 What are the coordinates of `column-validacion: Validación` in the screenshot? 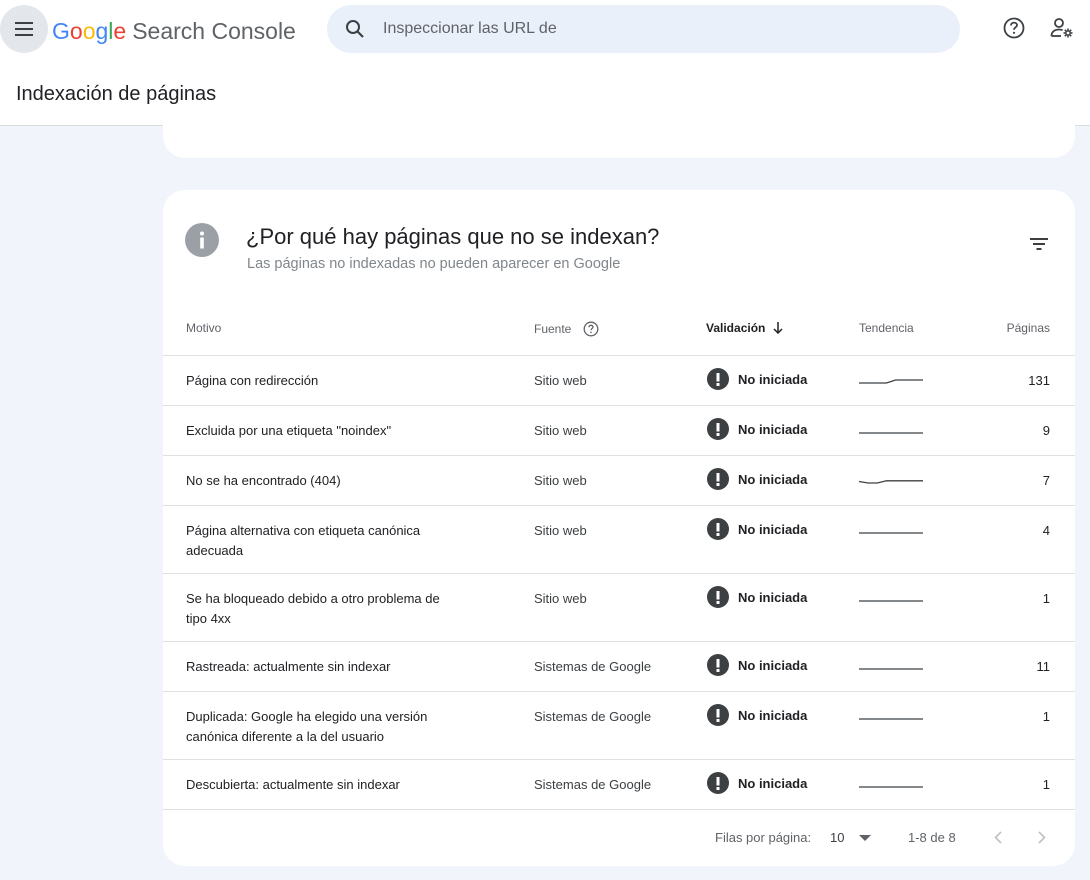 It's located at (744, 328).